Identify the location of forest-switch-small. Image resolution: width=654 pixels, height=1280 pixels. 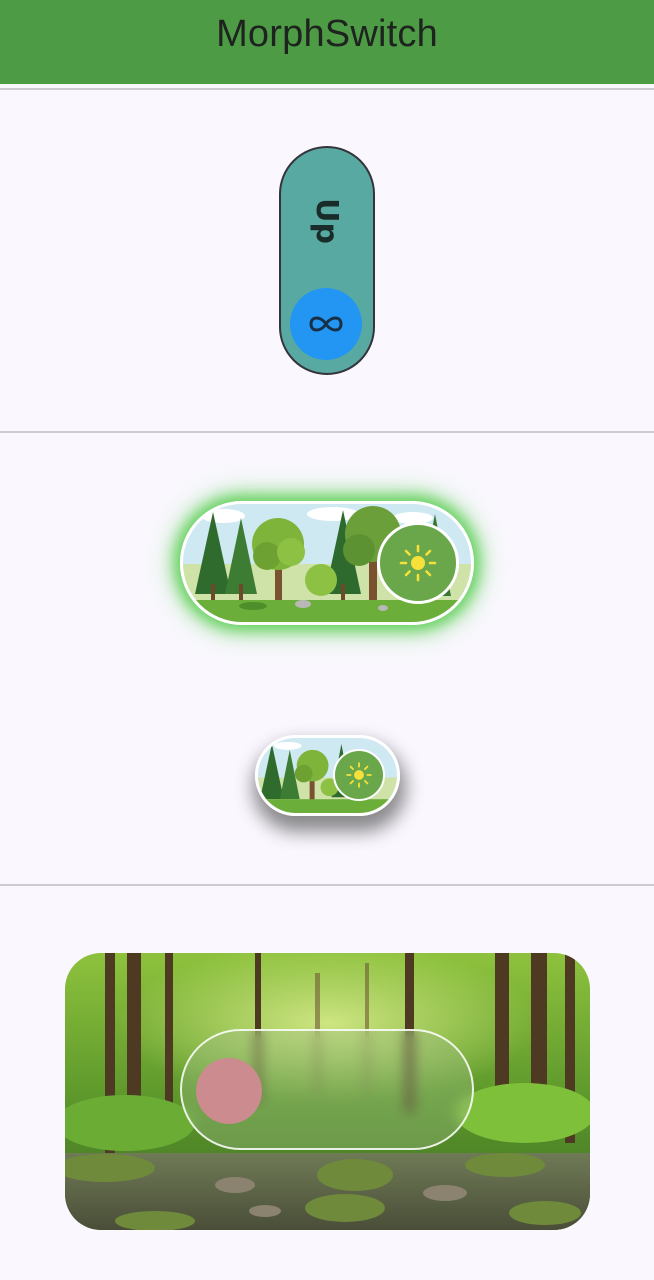
(327, 775).